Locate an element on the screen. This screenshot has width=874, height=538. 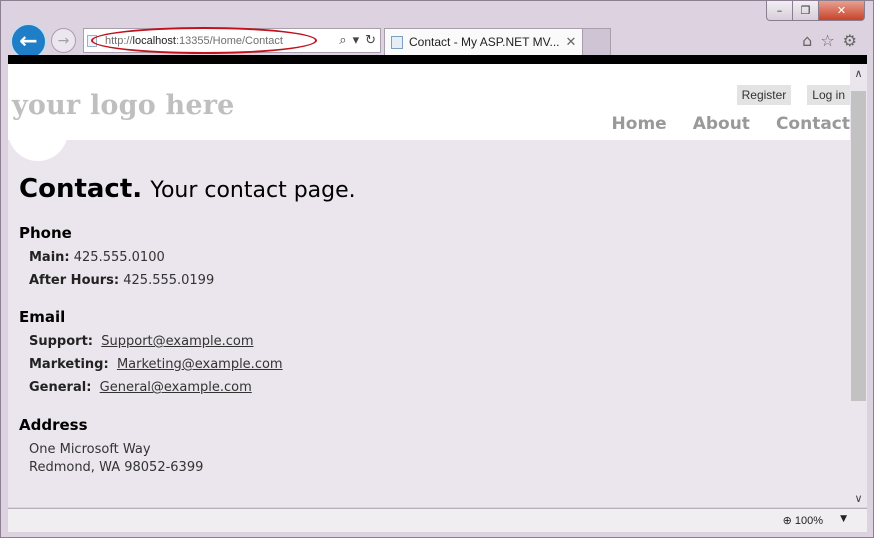
page-title: Contact. Your contact page. is located at coordinates (187, 189).